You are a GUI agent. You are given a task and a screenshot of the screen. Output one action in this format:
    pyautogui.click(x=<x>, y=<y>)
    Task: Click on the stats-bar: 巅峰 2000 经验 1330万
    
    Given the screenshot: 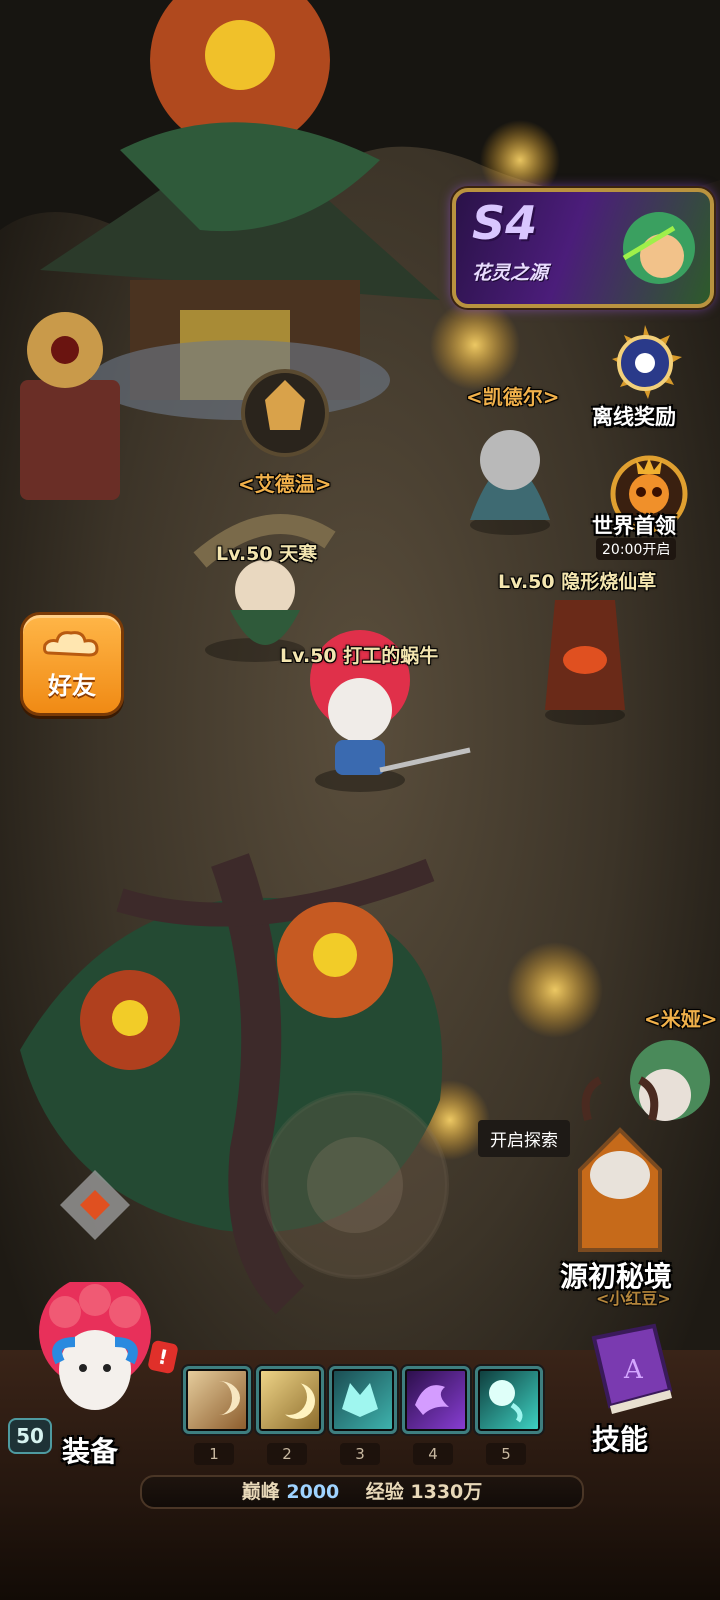 What is the action you would take?
    pyautogui.click(x=362, y=1492)
    